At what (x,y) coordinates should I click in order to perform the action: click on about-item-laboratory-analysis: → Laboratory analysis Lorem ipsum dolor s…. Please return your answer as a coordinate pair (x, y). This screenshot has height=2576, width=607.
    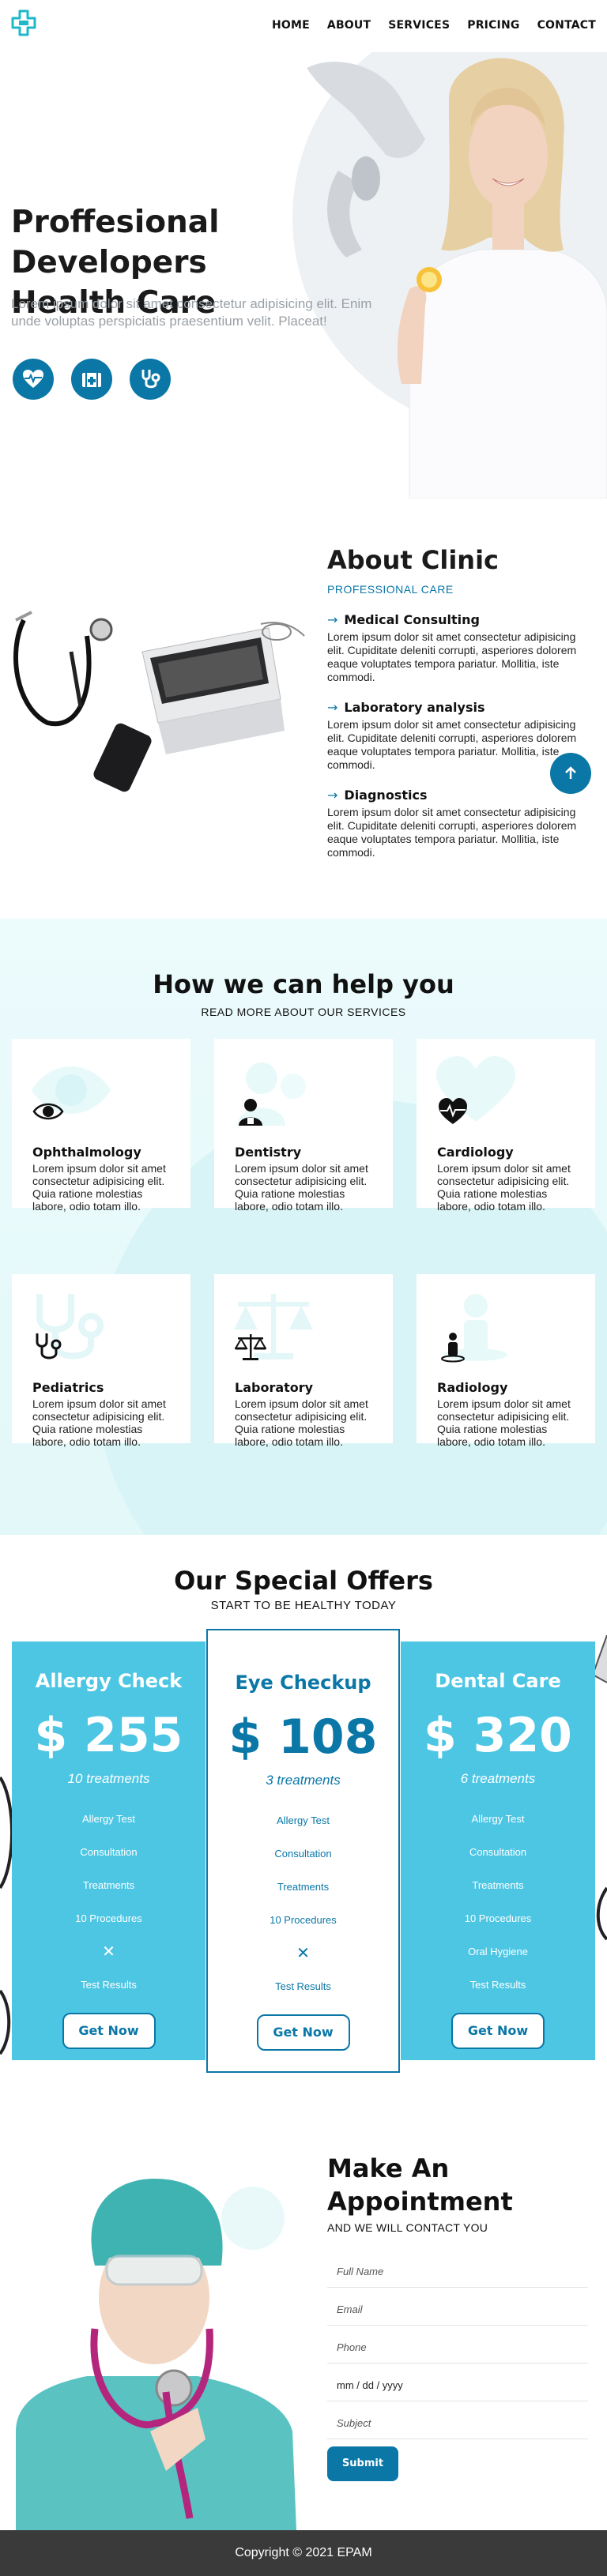
    Looking at the image, I should click on (457, 736).